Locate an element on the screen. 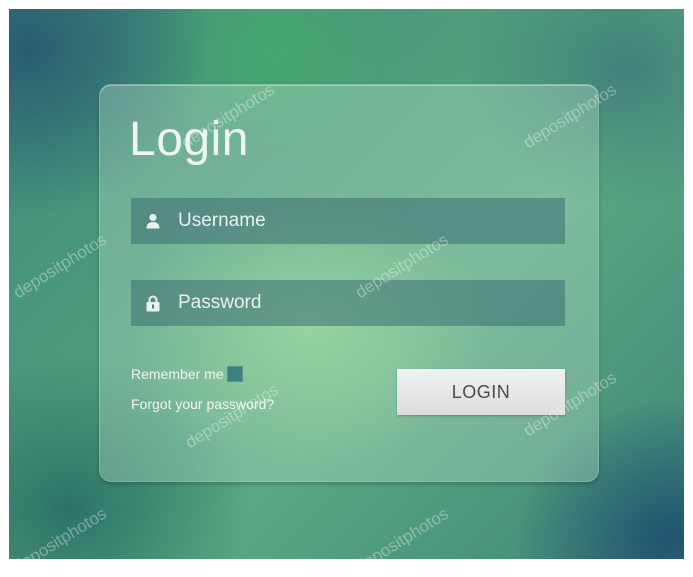 This screenshot has height=577, width=693. lock-icon is located at coordinates (153, 303).